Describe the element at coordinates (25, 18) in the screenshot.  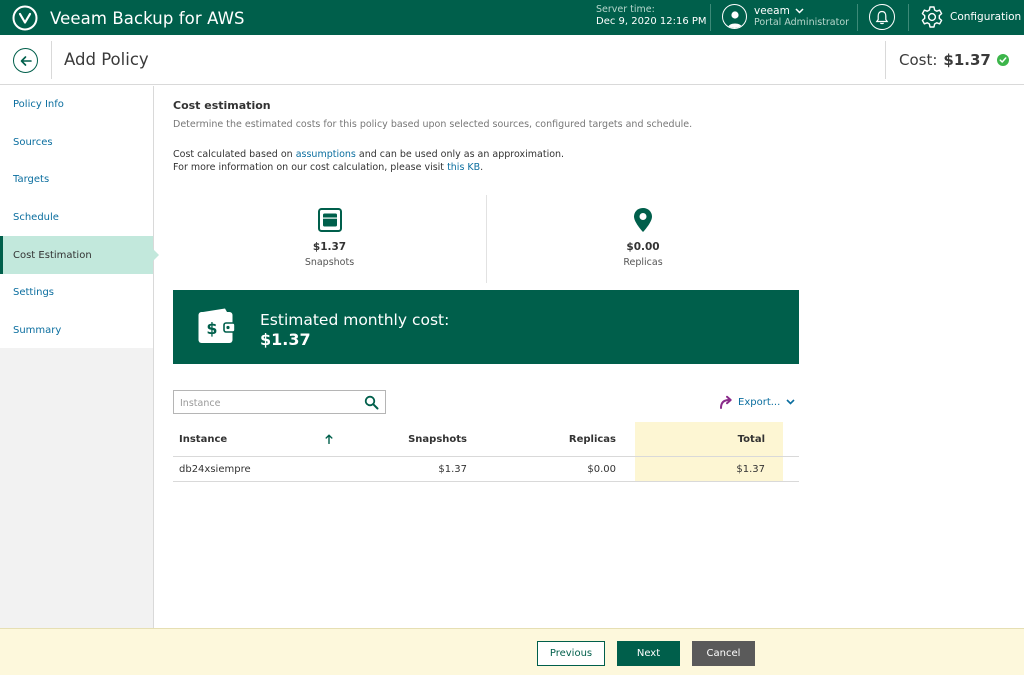
I see `veeam-logo-icon` at that location.